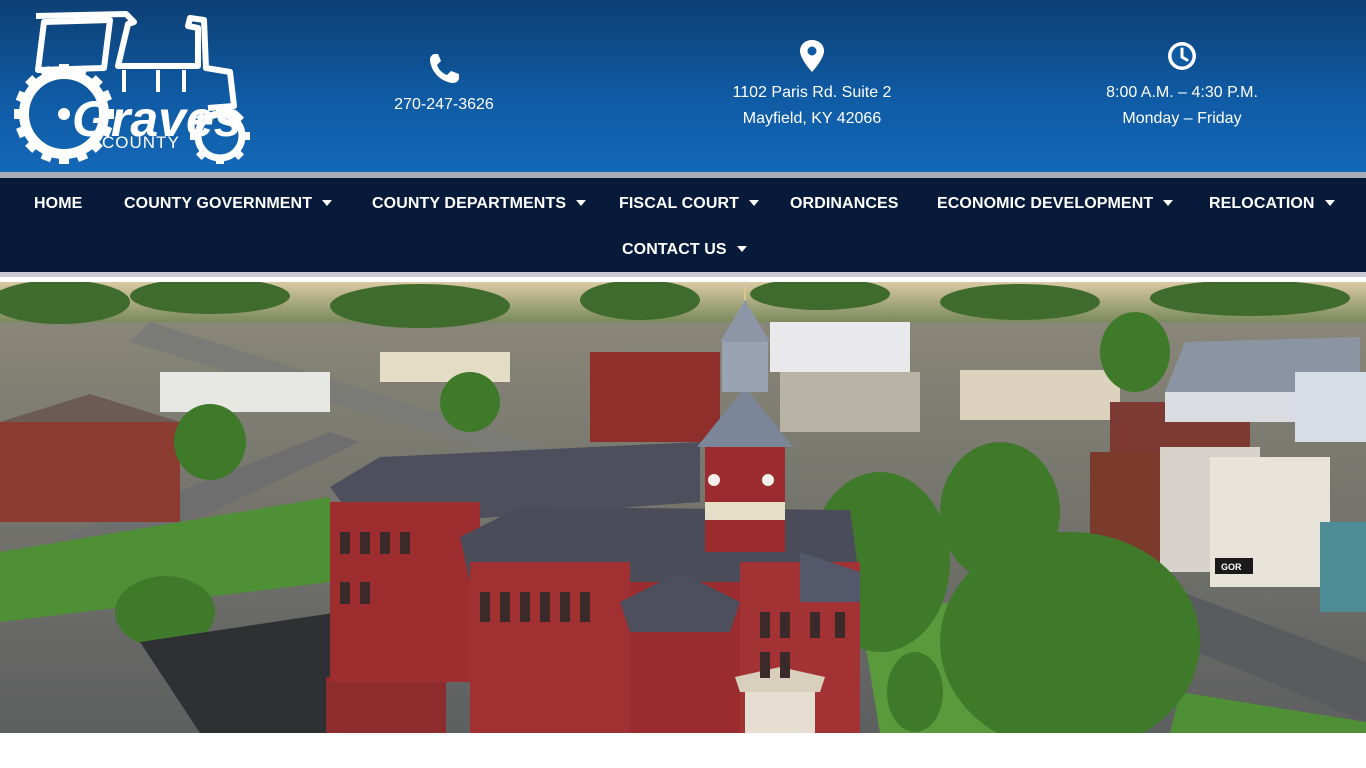  Describe the element at coordinates (444, 68) in the screenshot. I see `phone-icon` at that location.